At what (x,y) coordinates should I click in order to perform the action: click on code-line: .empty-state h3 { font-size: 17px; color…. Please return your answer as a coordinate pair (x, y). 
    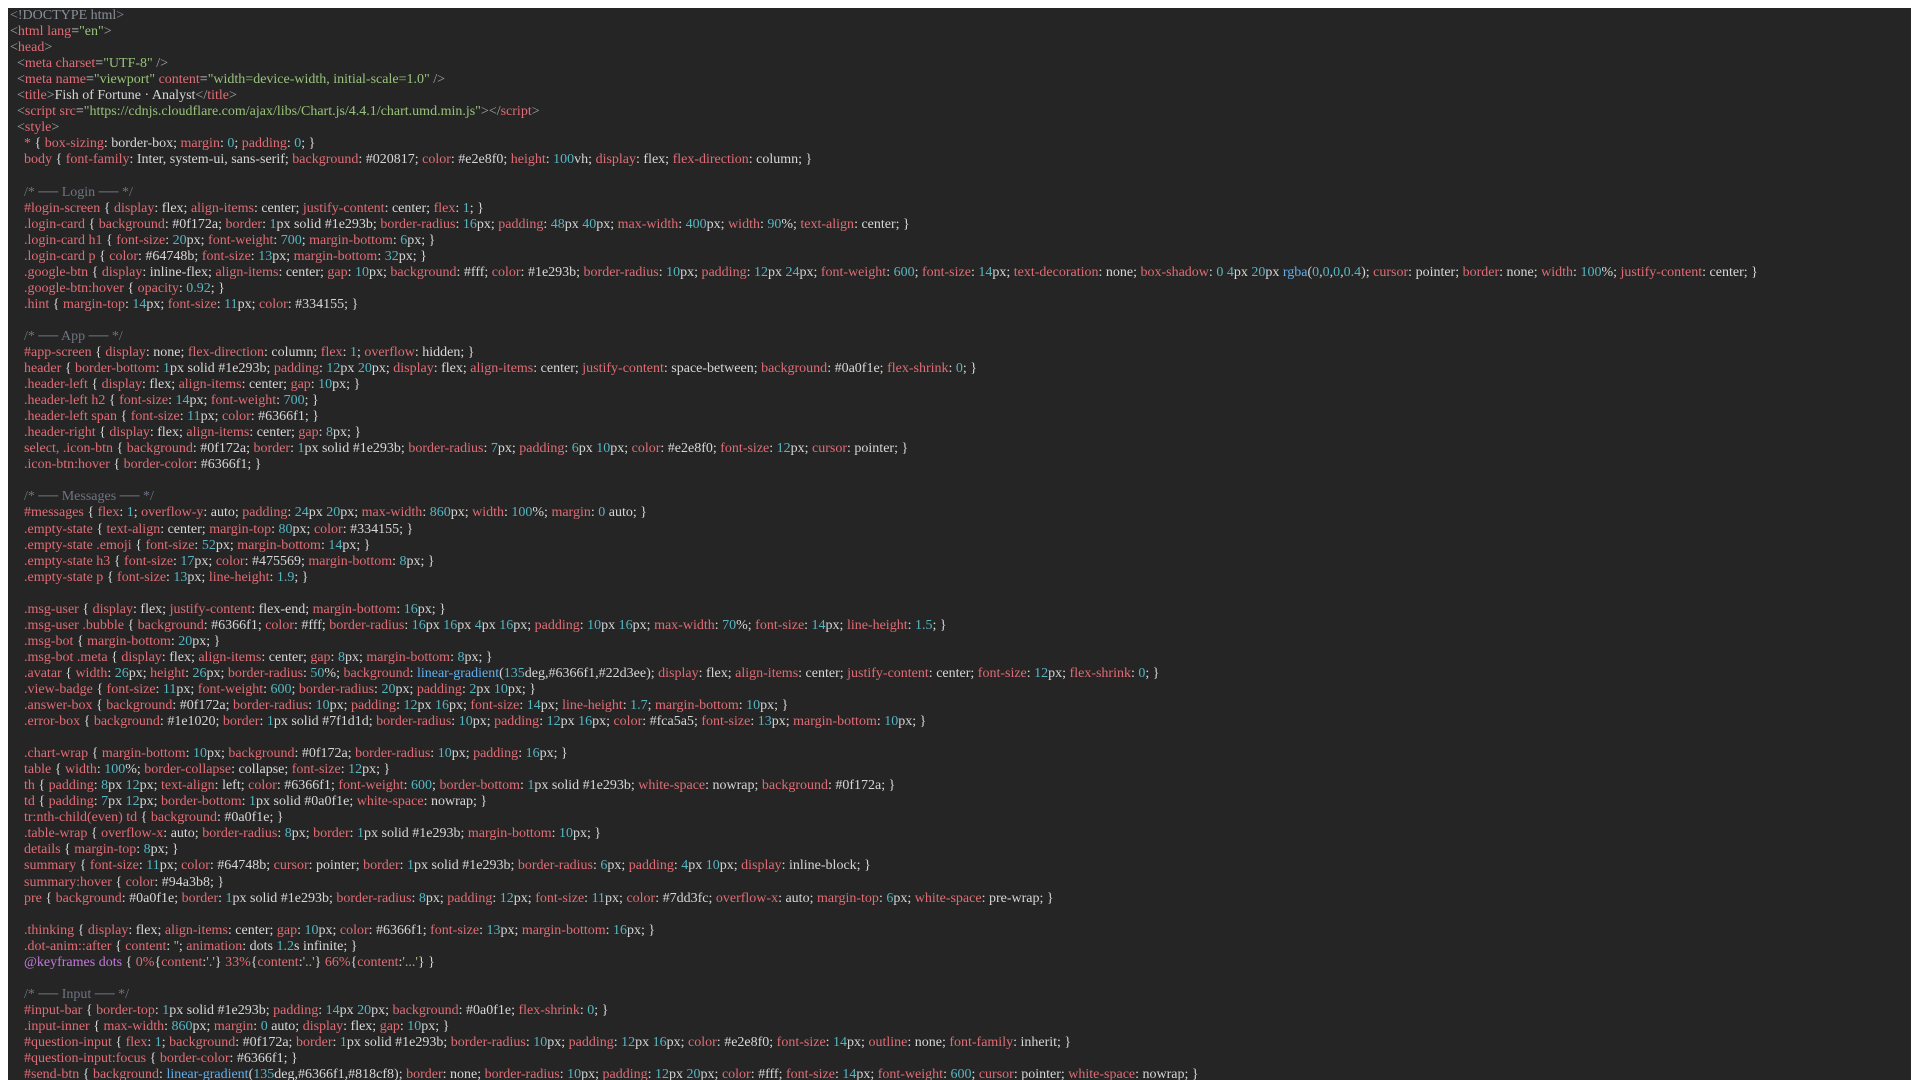
    Looking at the image, I should click on (960, 562).